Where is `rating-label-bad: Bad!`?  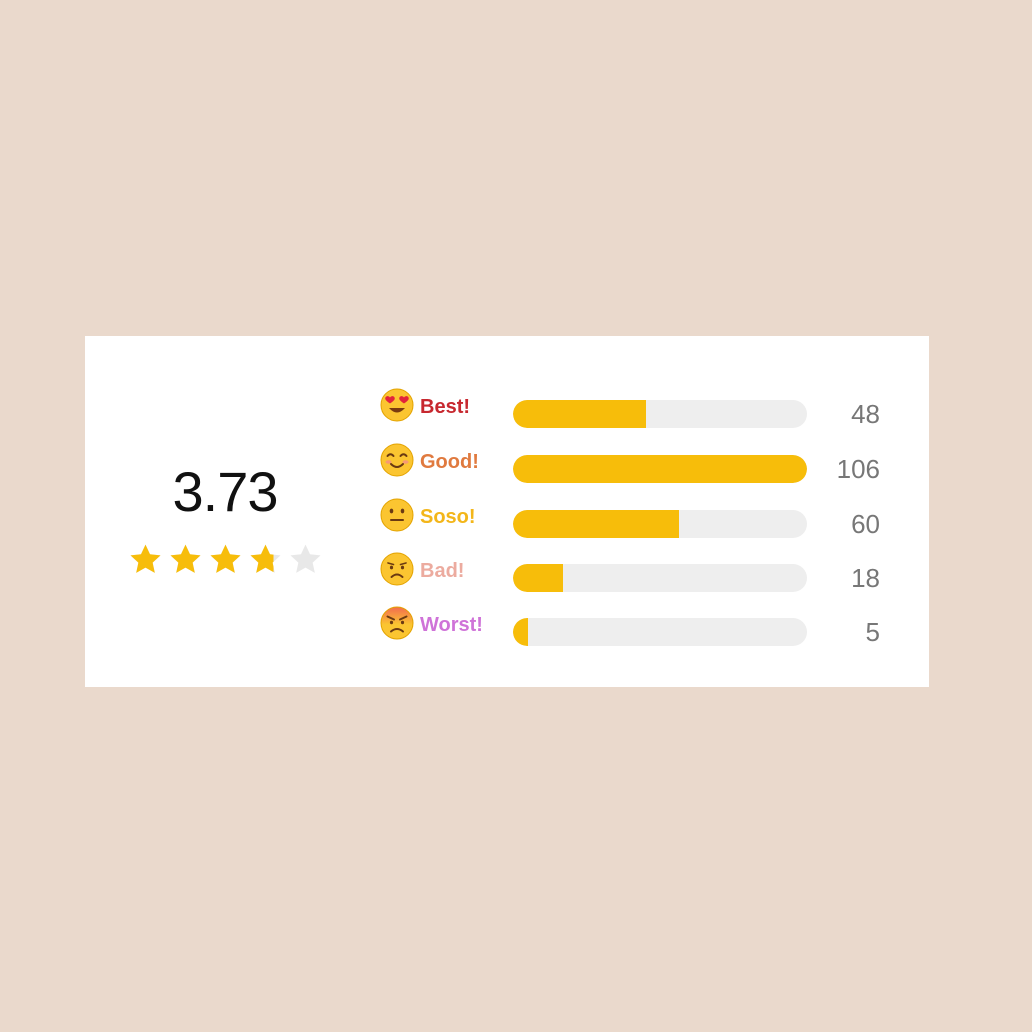
rating-label-bad: Bad! is located at coordinates (442, 571).